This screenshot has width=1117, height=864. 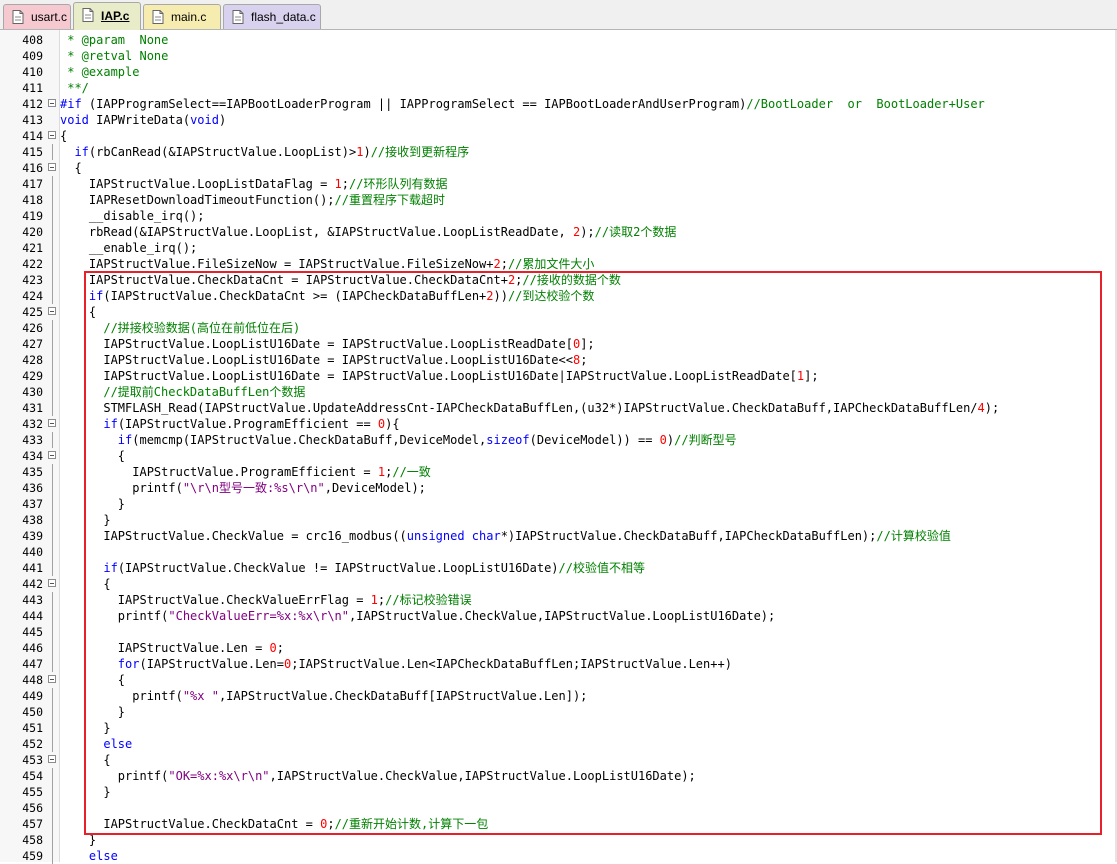 What do you see at coordinates (32, 280) in the screenshot?
I see `line-number: 423` at bounding box center [32, 280].